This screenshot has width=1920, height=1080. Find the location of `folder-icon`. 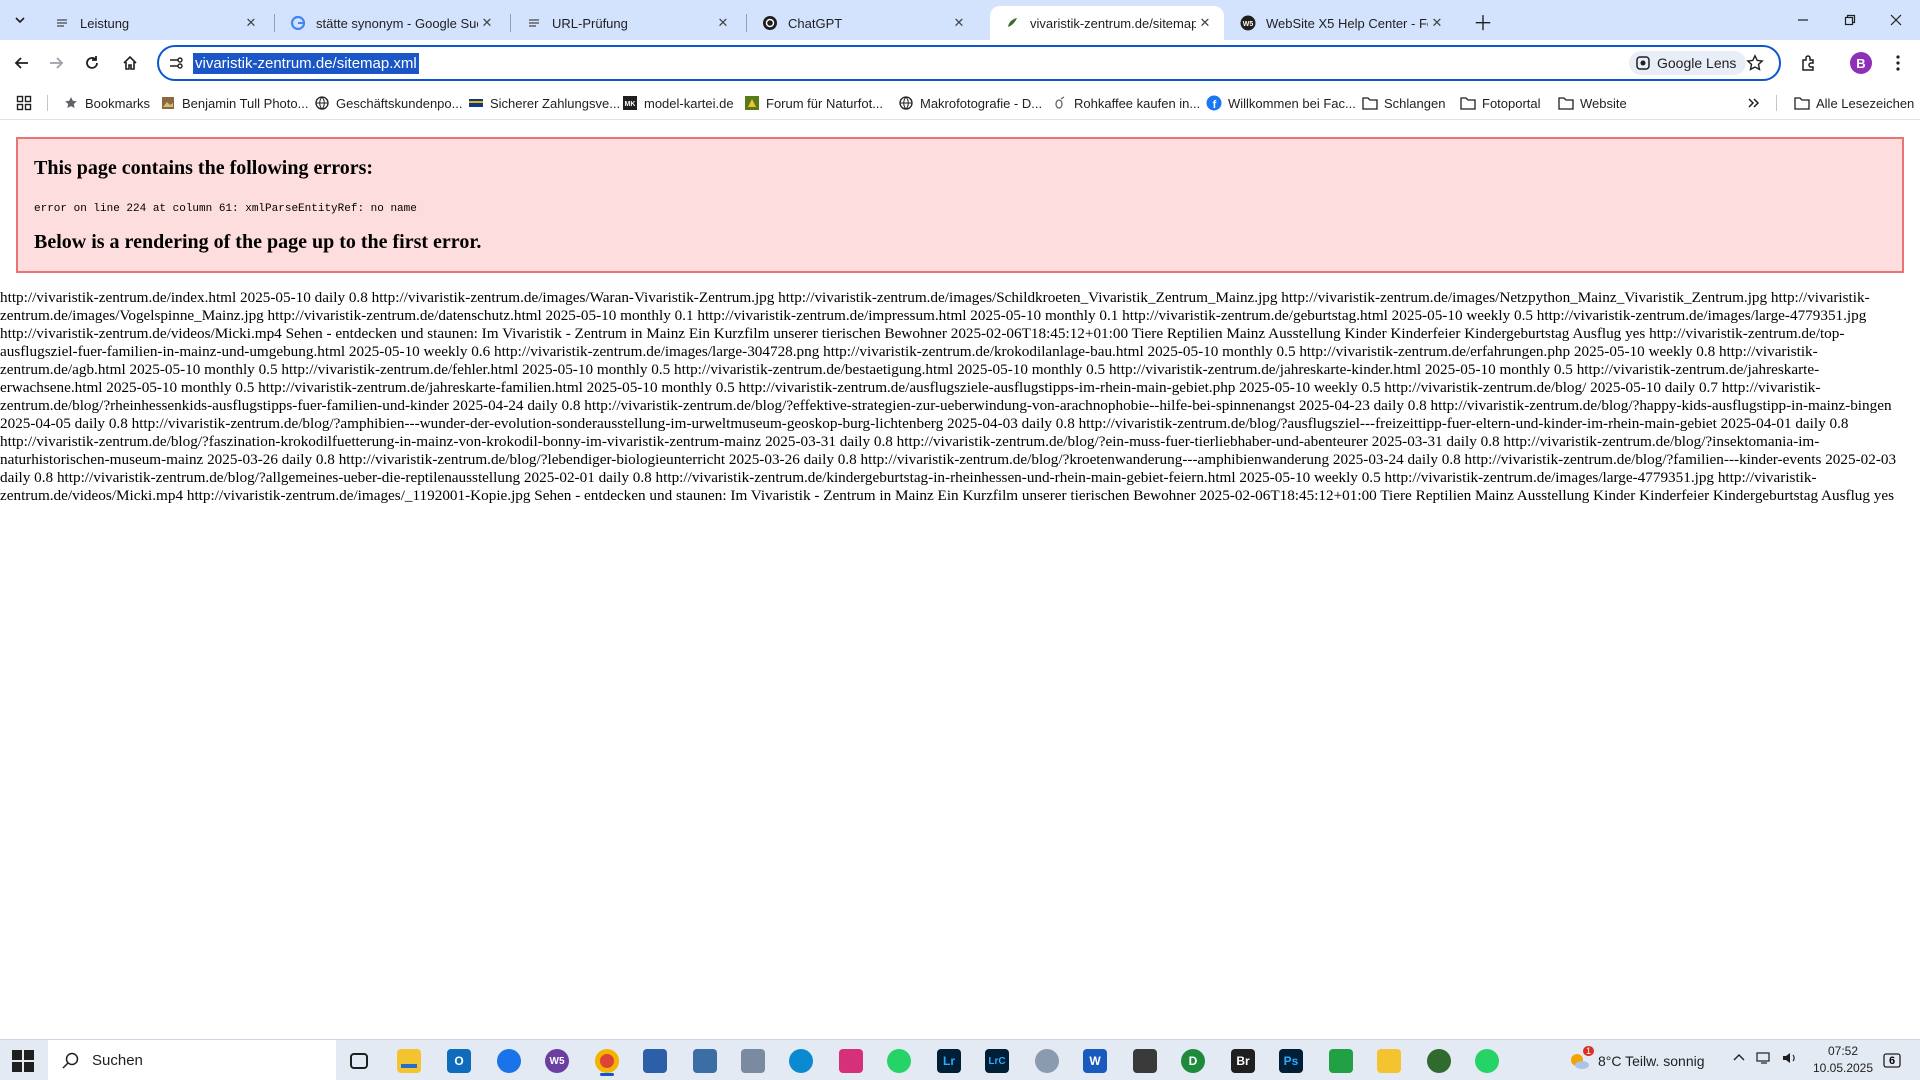

folder-icon is located at coordinates (1566, 103).